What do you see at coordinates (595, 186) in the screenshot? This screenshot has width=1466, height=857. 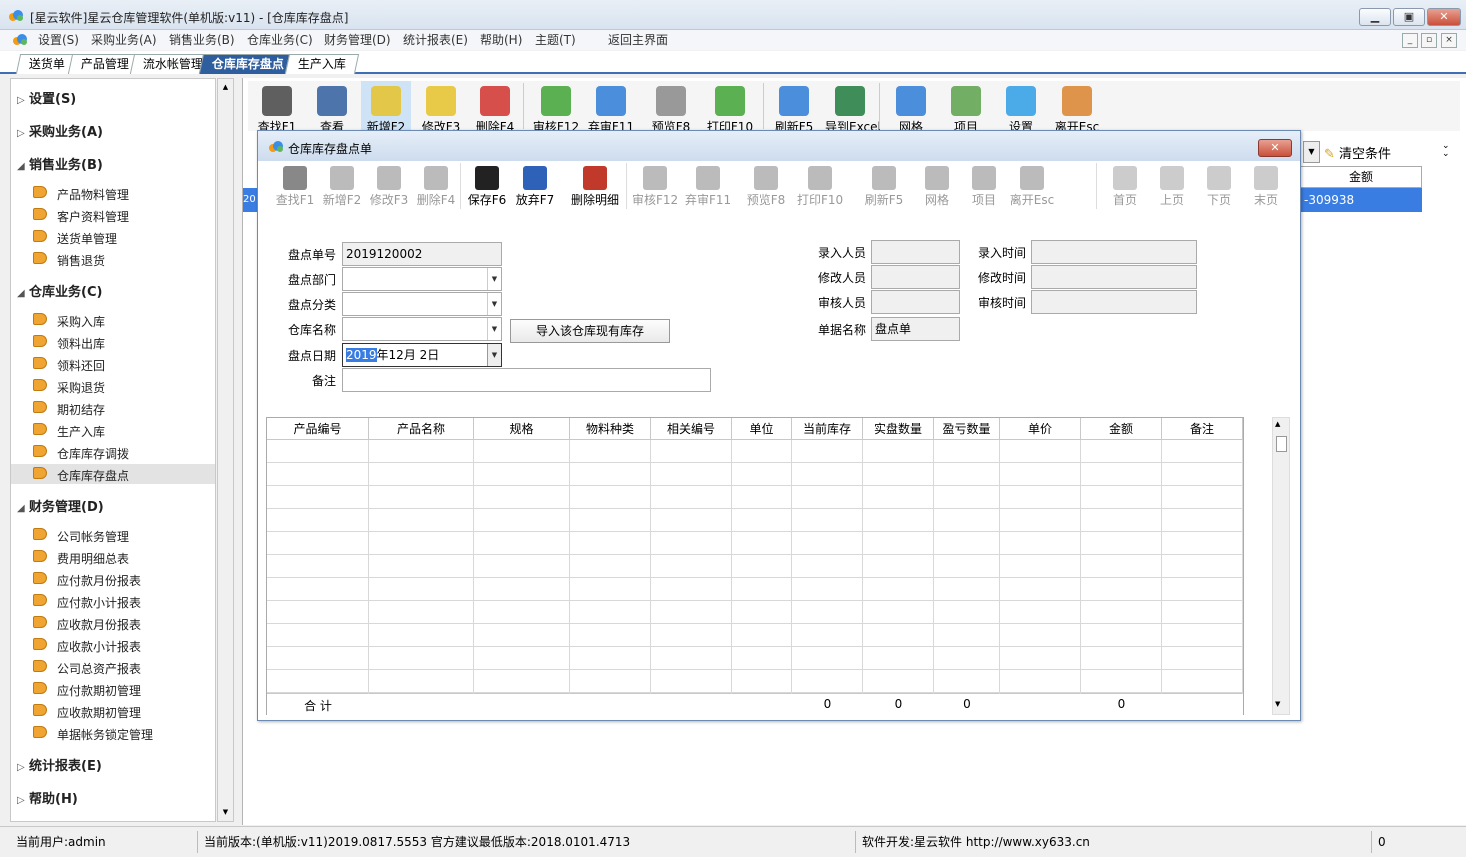 I see `dialog-delete-detail-button: 删除明细` at bounding box center [595, 186].